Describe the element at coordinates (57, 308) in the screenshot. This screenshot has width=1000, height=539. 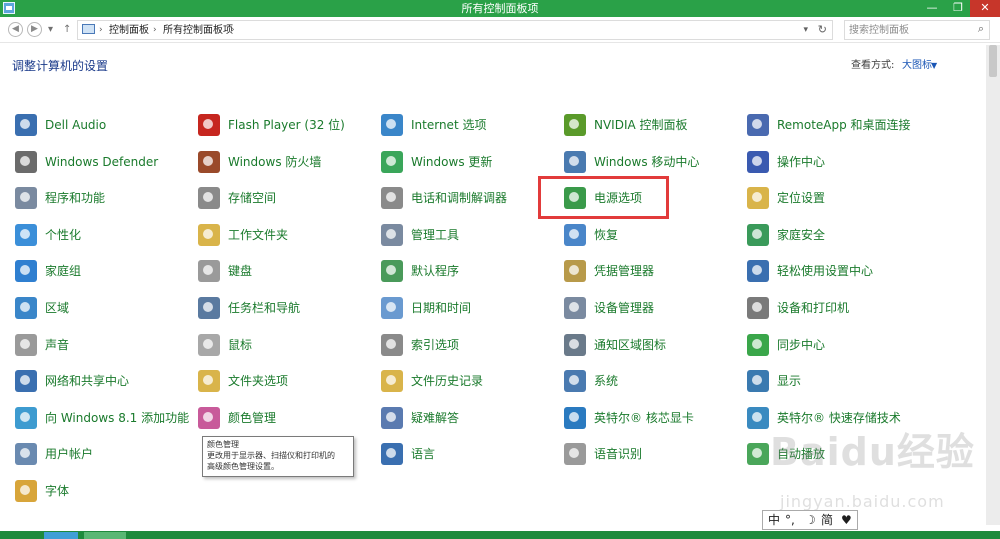
I see `item-label: 区域` at that location.